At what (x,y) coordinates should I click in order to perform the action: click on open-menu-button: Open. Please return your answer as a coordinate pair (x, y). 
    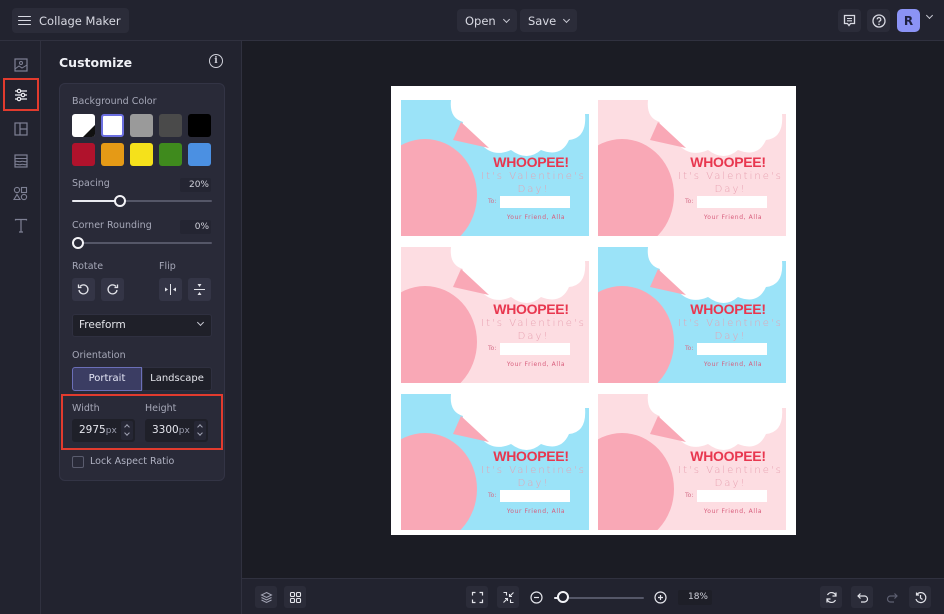
    Looking at the image, I should click on (487, 20).